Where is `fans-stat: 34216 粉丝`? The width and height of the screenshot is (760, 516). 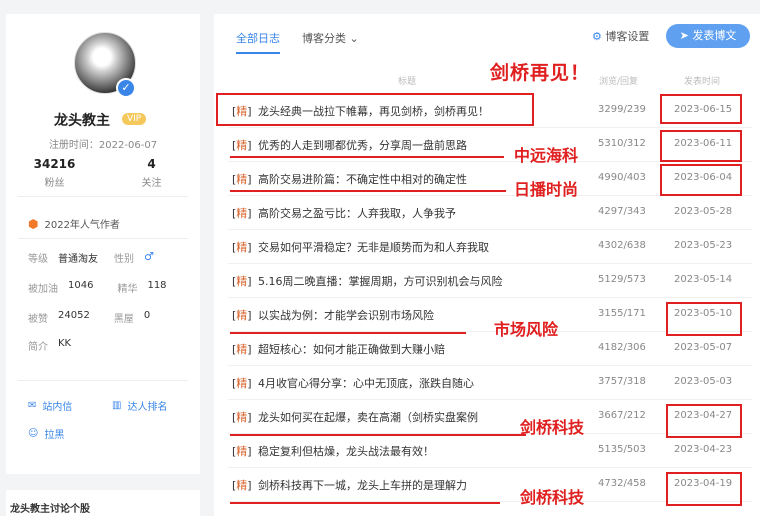
fans-stat: 34216 粉丝 is located at coordinates (54, 173).